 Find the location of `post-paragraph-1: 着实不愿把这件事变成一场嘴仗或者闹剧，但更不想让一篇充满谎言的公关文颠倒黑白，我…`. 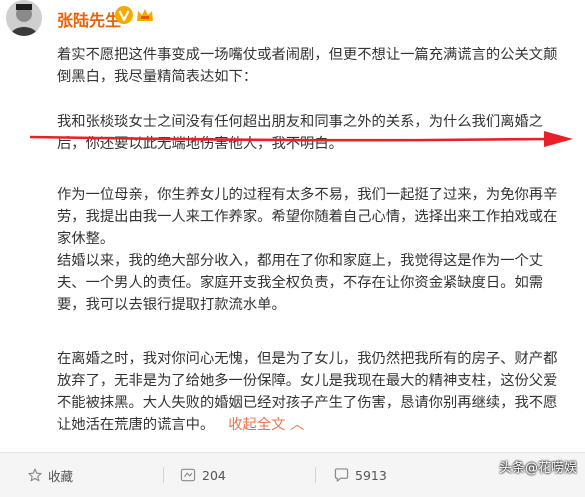

post-paragraph-1: 着实不愿把这件事变成一场嘴仗或者闹剧，但更不想让一篇充满谎言的公关文颠倒黑白，我… is located at coordinates (307, 66).